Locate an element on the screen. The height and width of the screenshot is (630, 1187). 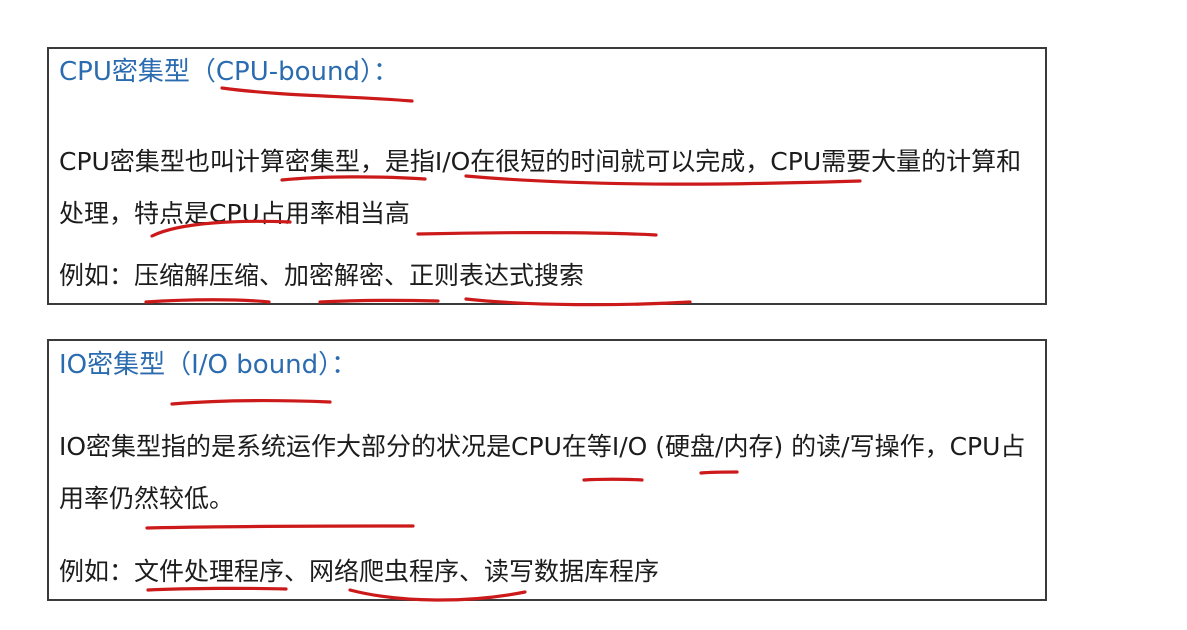
cpu-bound-heading: CPU密集型（CPU-bound）： is located at coordinates (229, 72).